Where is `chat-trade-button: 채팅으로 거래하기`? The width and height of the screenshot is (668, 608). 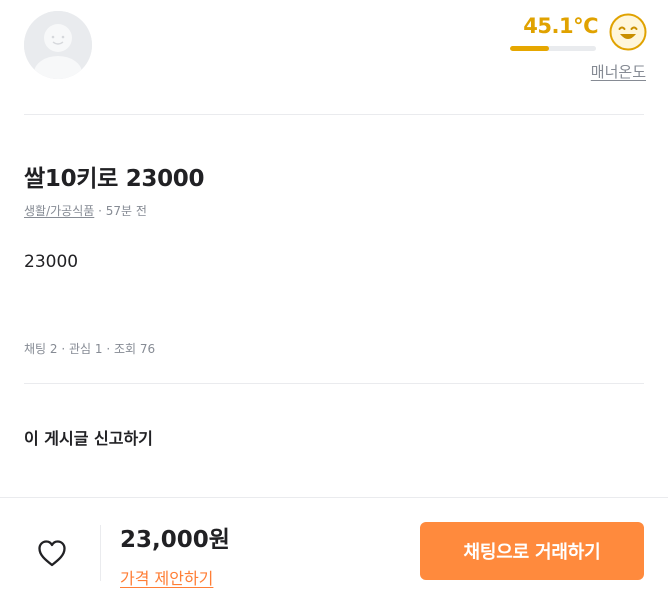
chat-trade-button: 채팅으로 거래하기 is located at coordinates (532, 551).